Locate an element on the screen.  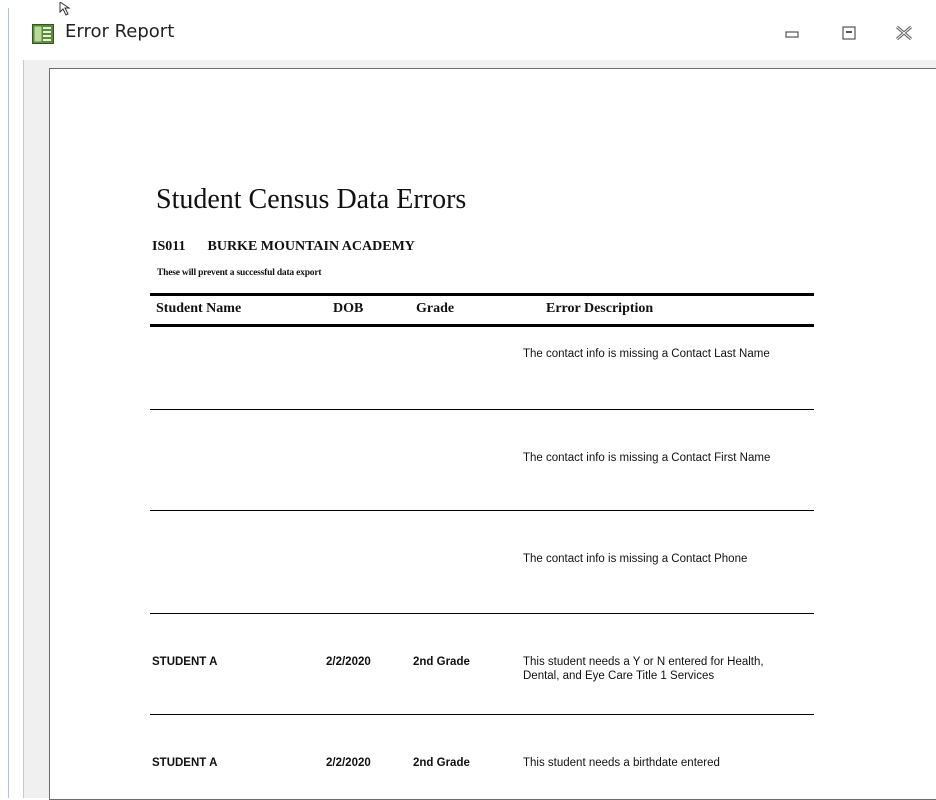
header-top-rule is located at coordinates (482, 294).